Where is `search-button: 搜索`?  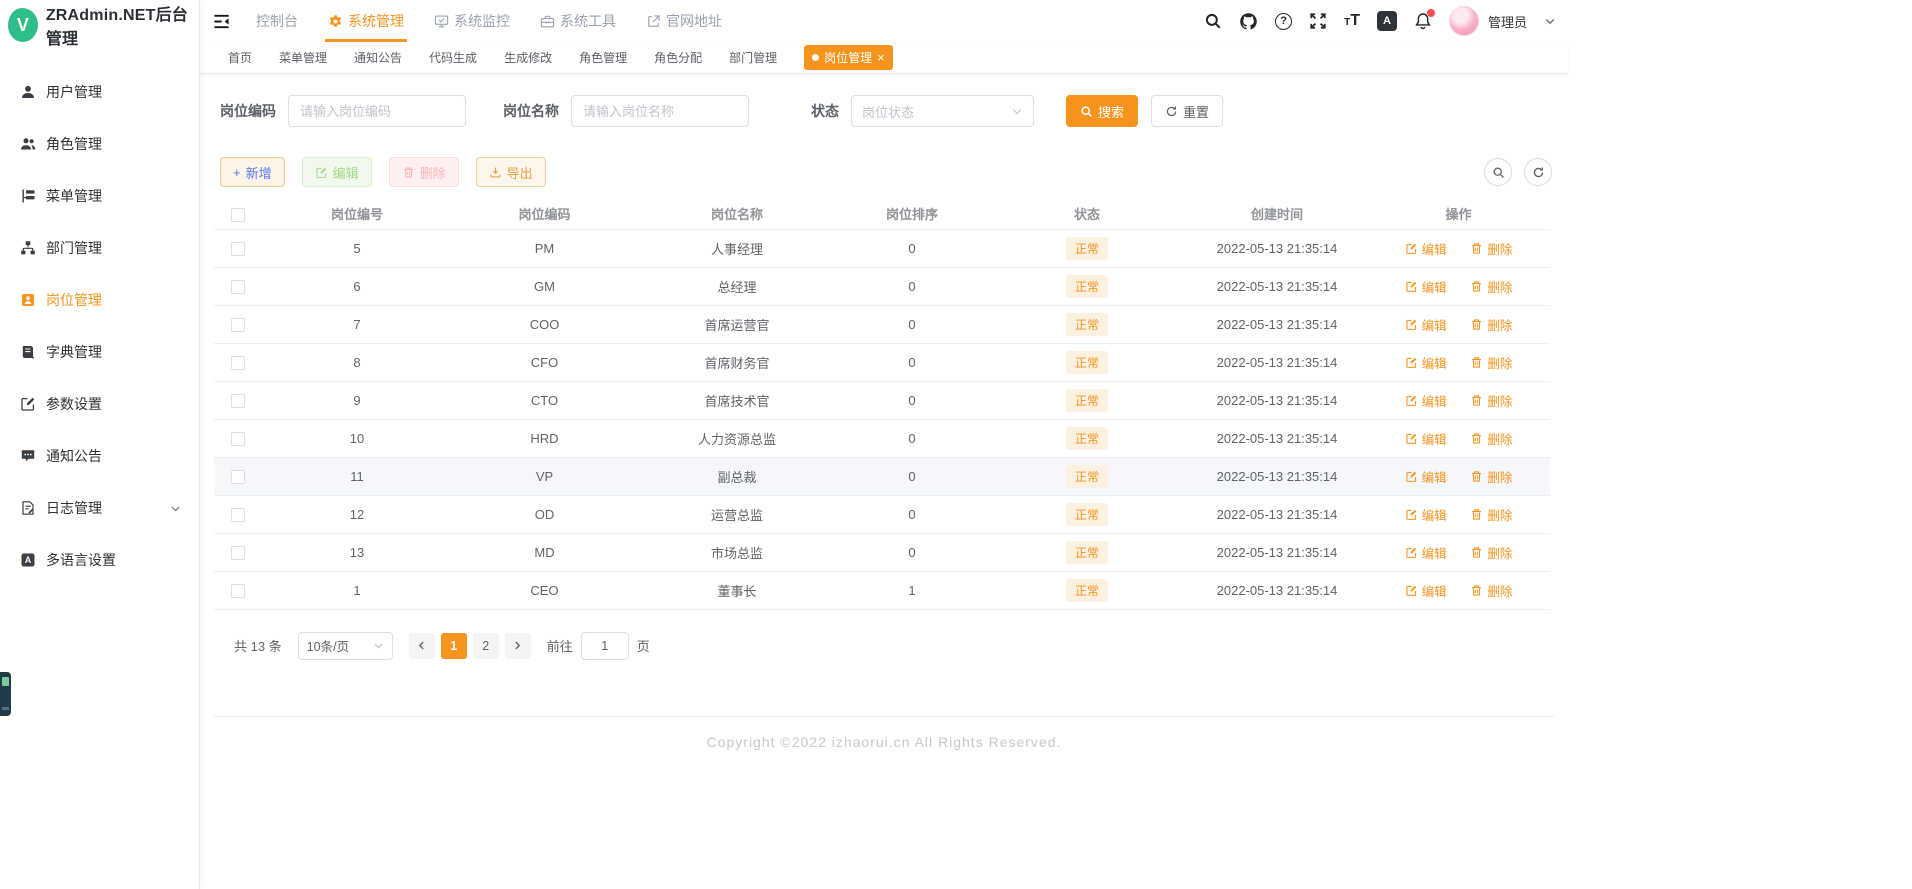 search-button: 搜索 is located at coordinates (1102, 111).